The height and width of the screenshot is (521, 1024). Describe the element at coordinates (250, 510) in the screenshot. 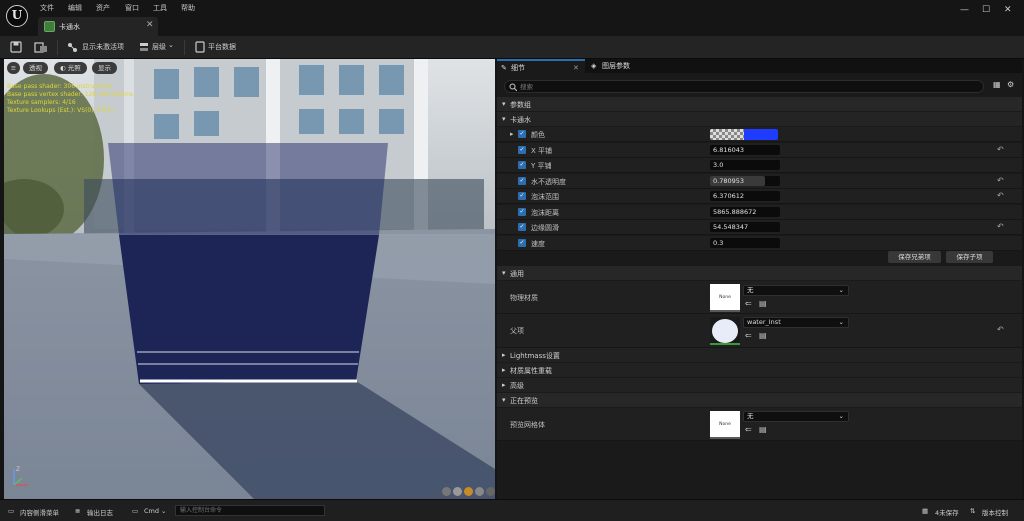

I see `console-input` at that location.